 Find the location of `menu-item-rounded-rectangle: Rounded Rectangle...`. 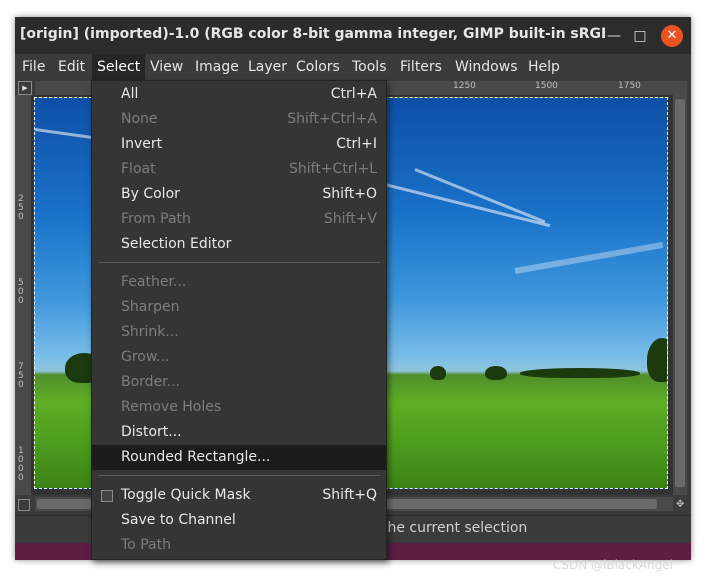

menu-item-rounded-rectangle: Rounded Rectangle... is located at coordinates (239, 457).